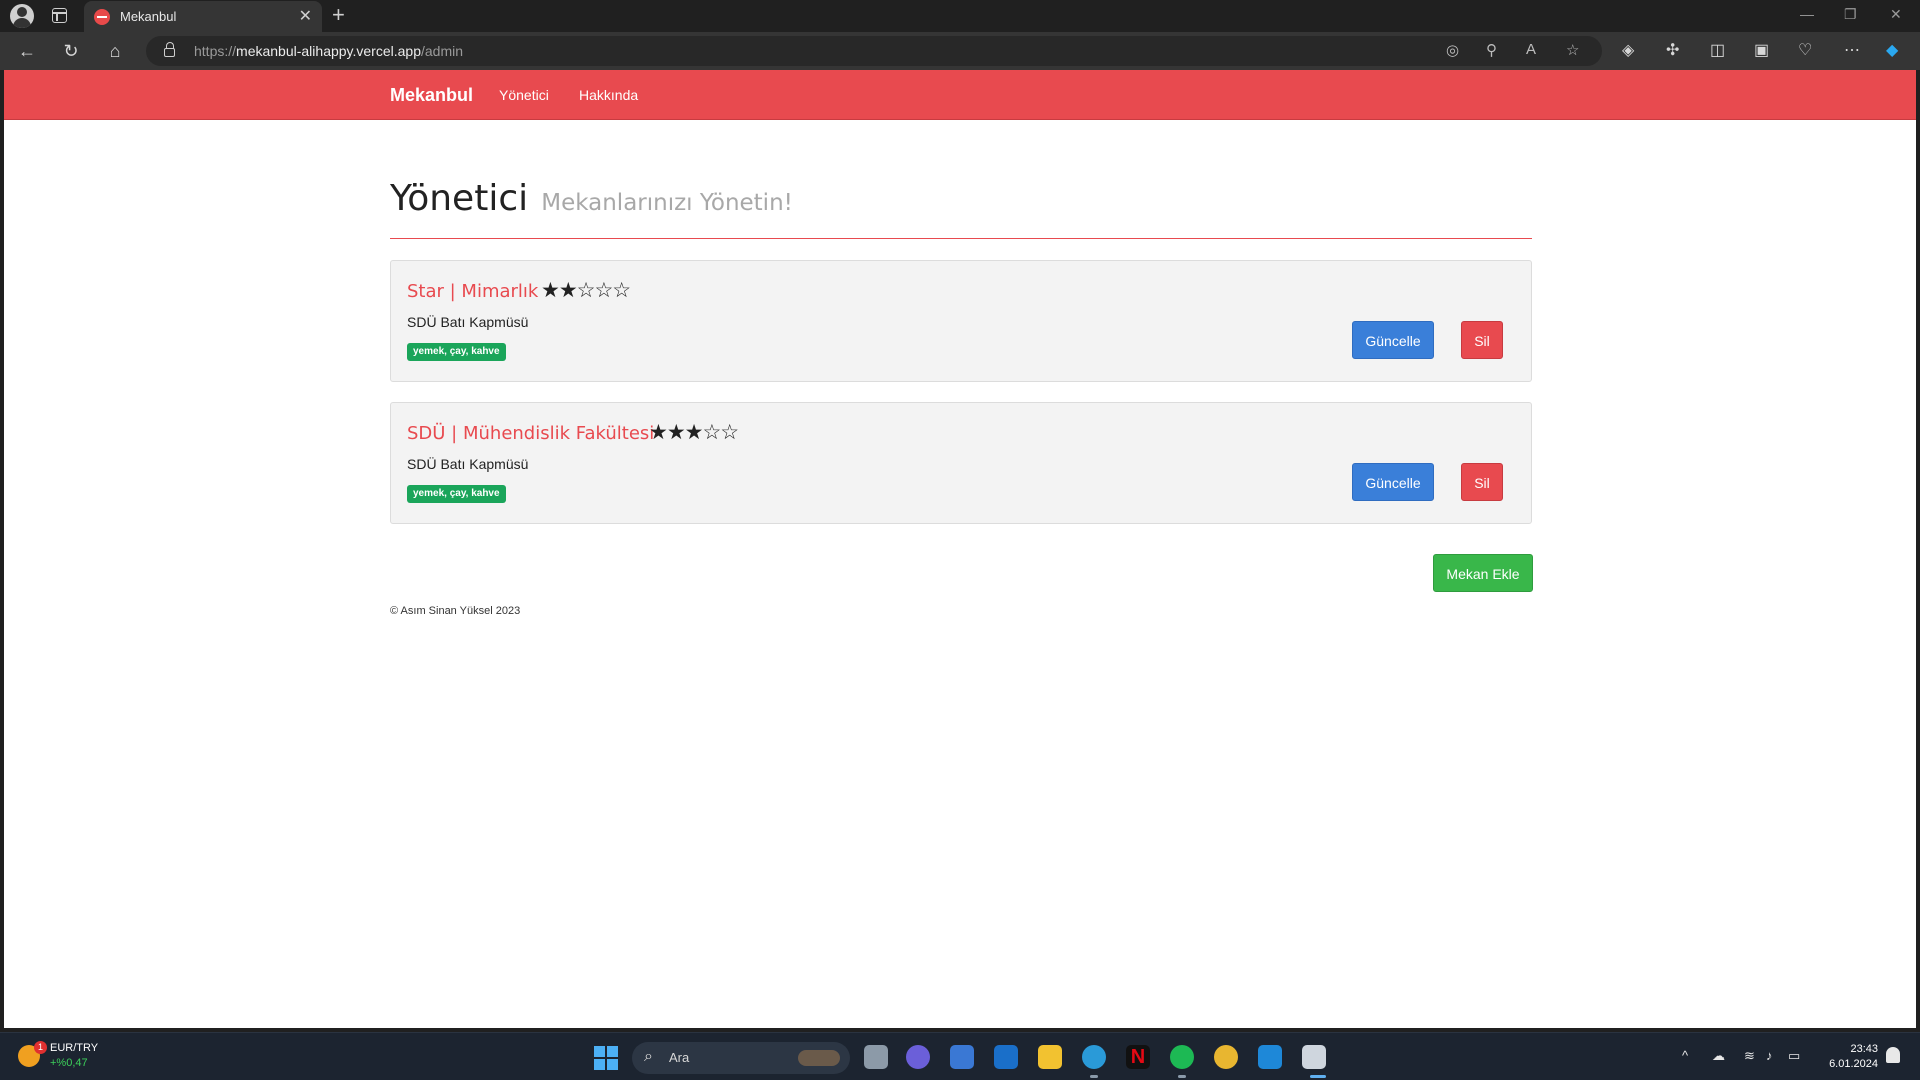 Image resolution: width=1920 pixels, height=1080 pixels. What do you see at coordinates (1805, 50) in the screenshot?
I see `browser-essentials-icon: ♡` at bounding box center [1805, 50].